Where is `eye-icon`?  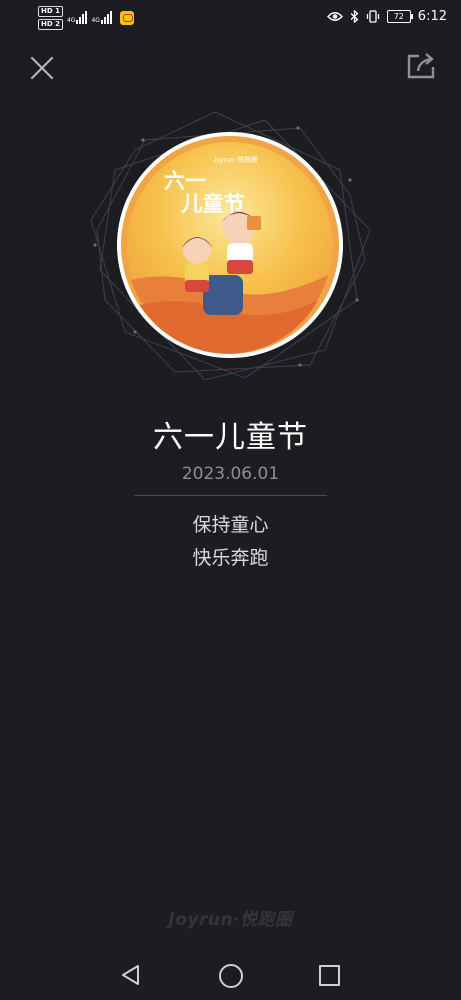
eye-icon is located at coordinates (334, 16).